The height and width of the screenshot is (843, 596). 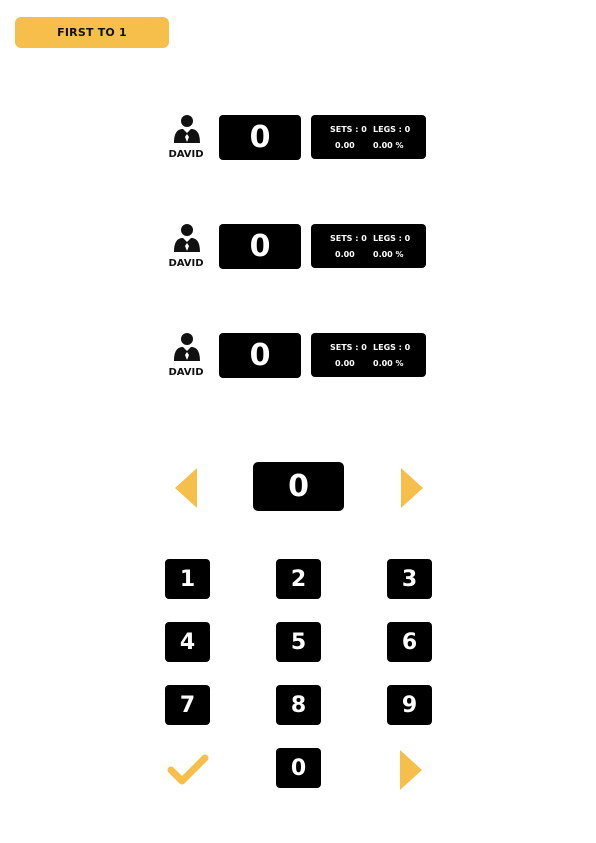 I want to click on key-2: 2, so click(x=298, y=579).